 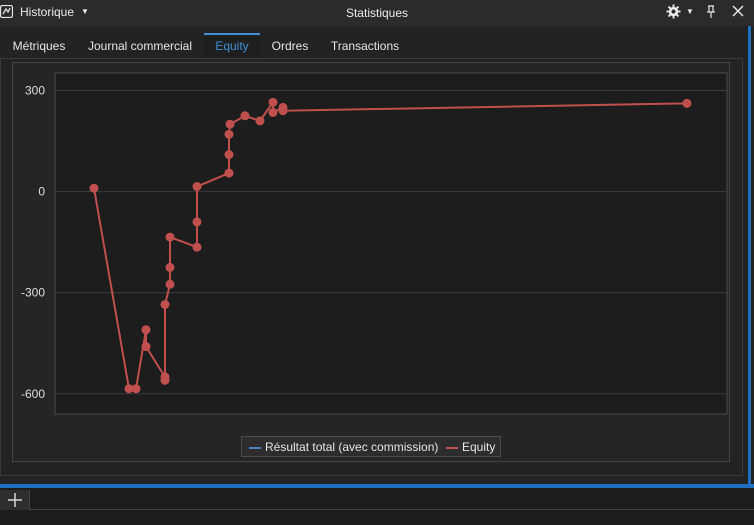 What do you see at coordinates (452, 447) in the screenshot?
I see `legend-swatch-equity` at bounding box center [452, 447].